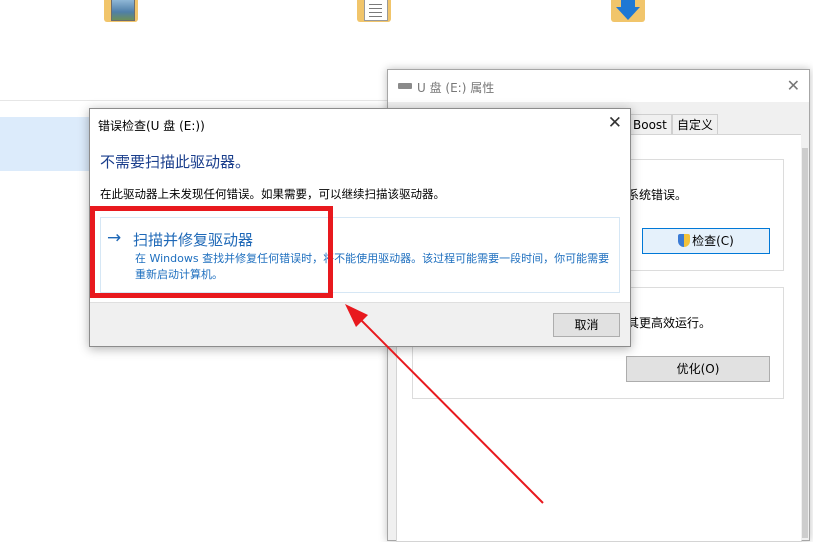 This screenshot has width=813, height=542. What do you see at coordinates (44, 144) in the screenshot?
I see `explorer-selected-row` at bounding box center [44, 144].